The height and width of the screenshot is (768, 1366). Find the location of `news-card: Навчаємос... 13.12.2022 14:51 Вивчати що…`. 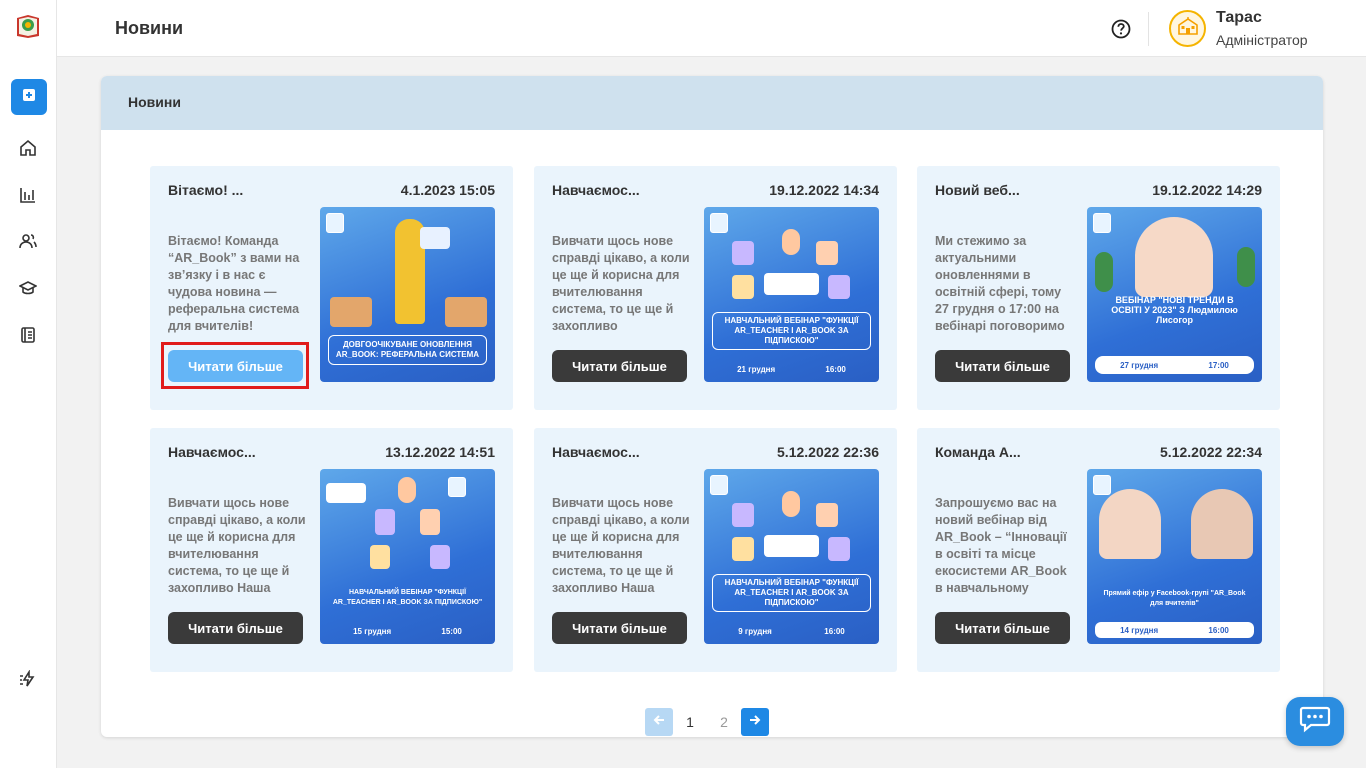

news-card: Навчаємос... 13.12.2022 14:51 Вивчати що… is located at coordinates (331, 550).